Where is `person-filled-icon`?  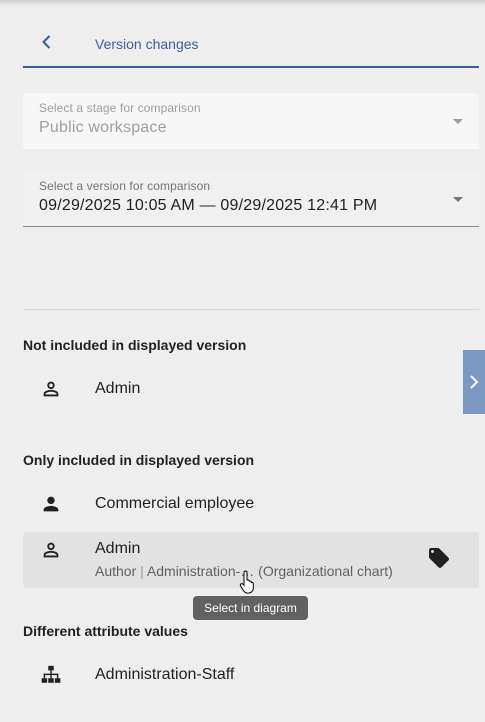
person-filled-icon is located at coordinates (51, 504).